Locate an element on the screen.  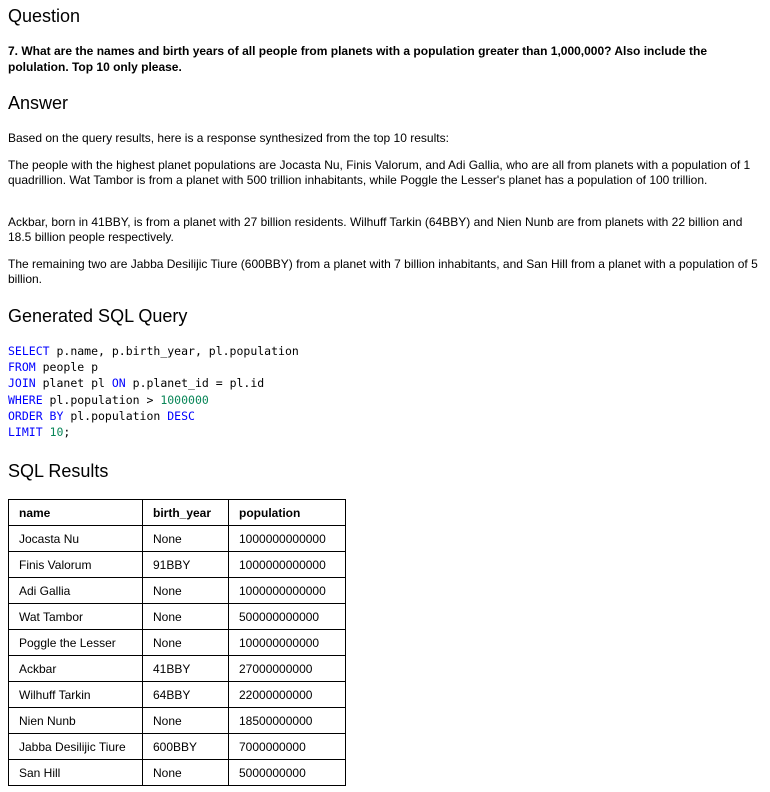
sql-line: FROM people p is located at coordinates (153, 367).